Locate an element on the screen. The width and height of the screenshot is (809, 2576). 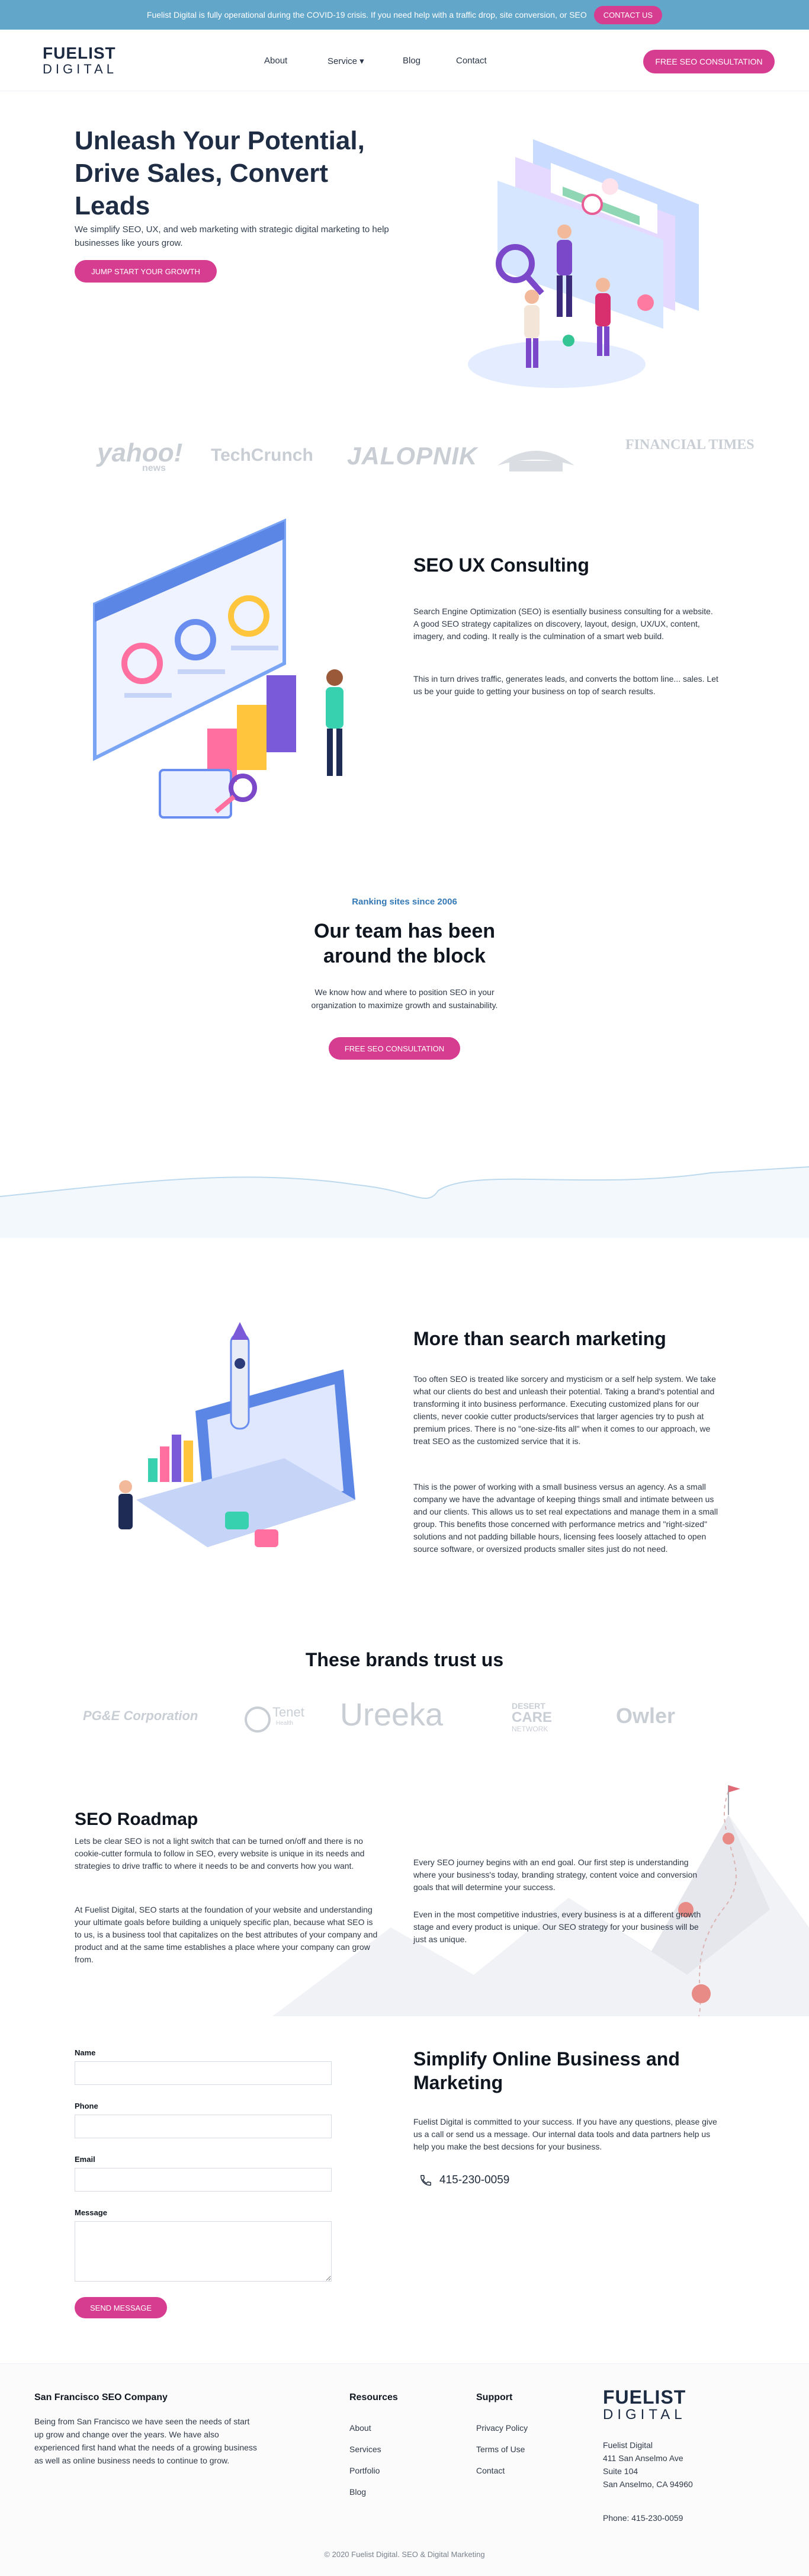
tenet-health-logo: Tenet is located at coordinates (273, 1720).